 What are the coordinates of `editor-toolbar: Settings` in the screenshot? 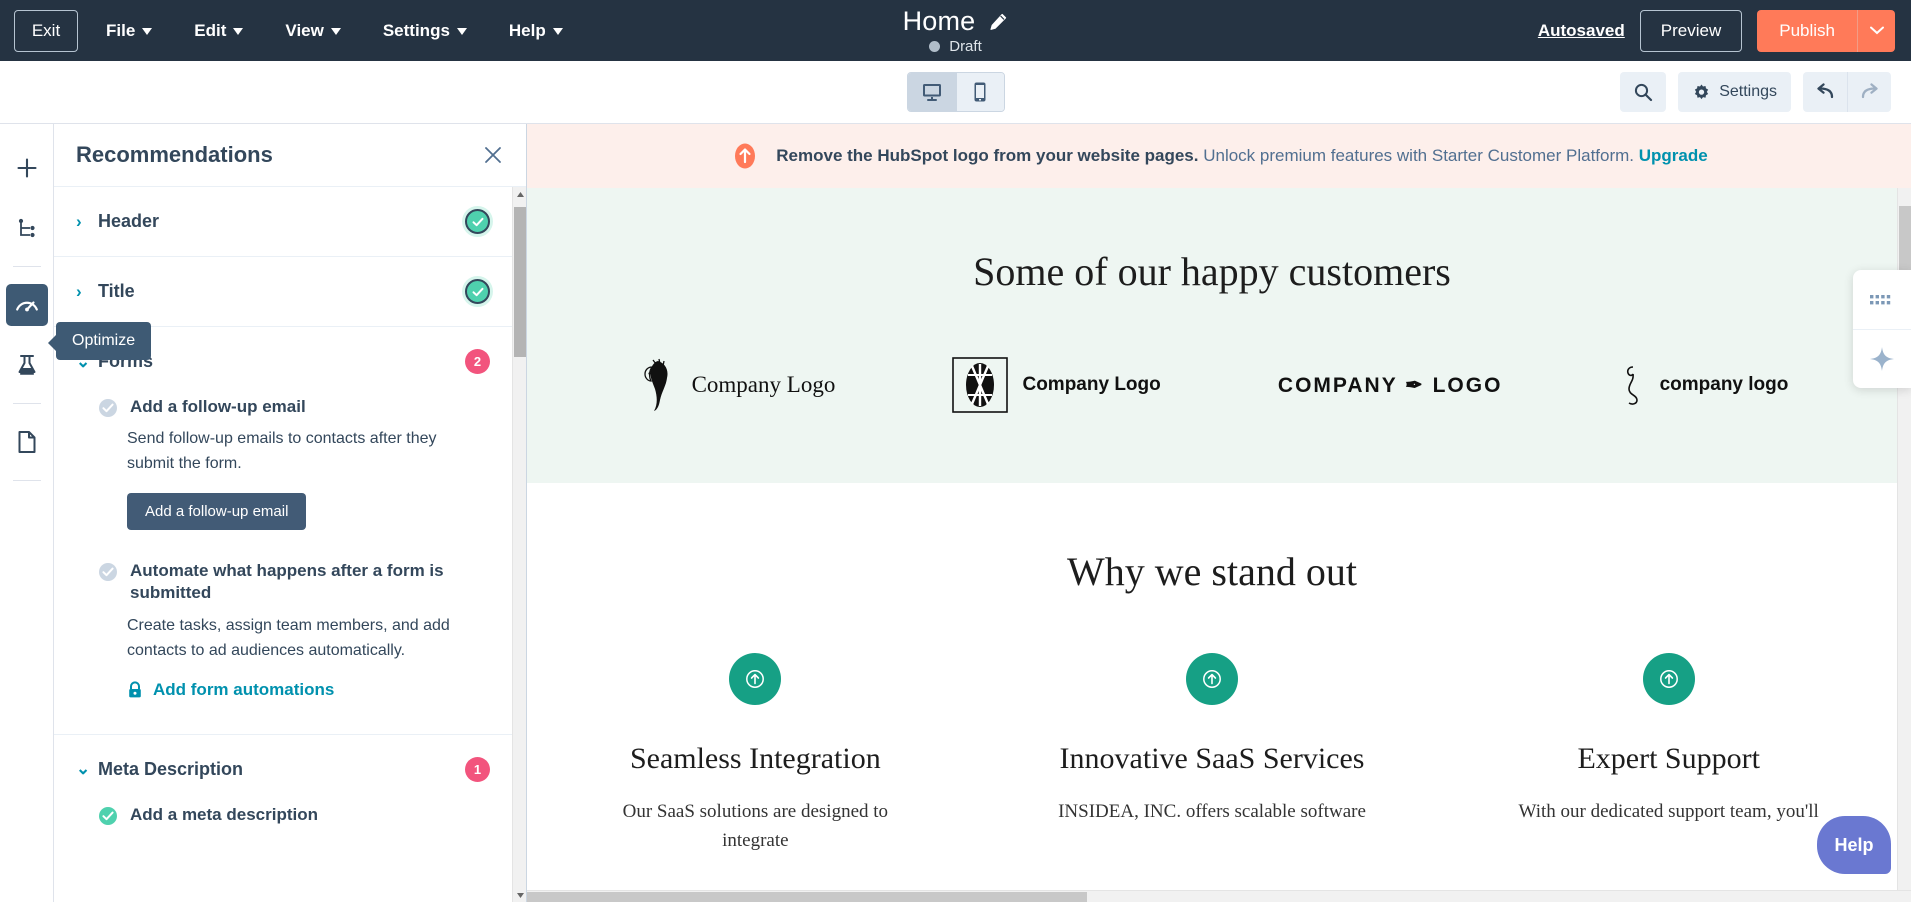 It's located at (955, 92).